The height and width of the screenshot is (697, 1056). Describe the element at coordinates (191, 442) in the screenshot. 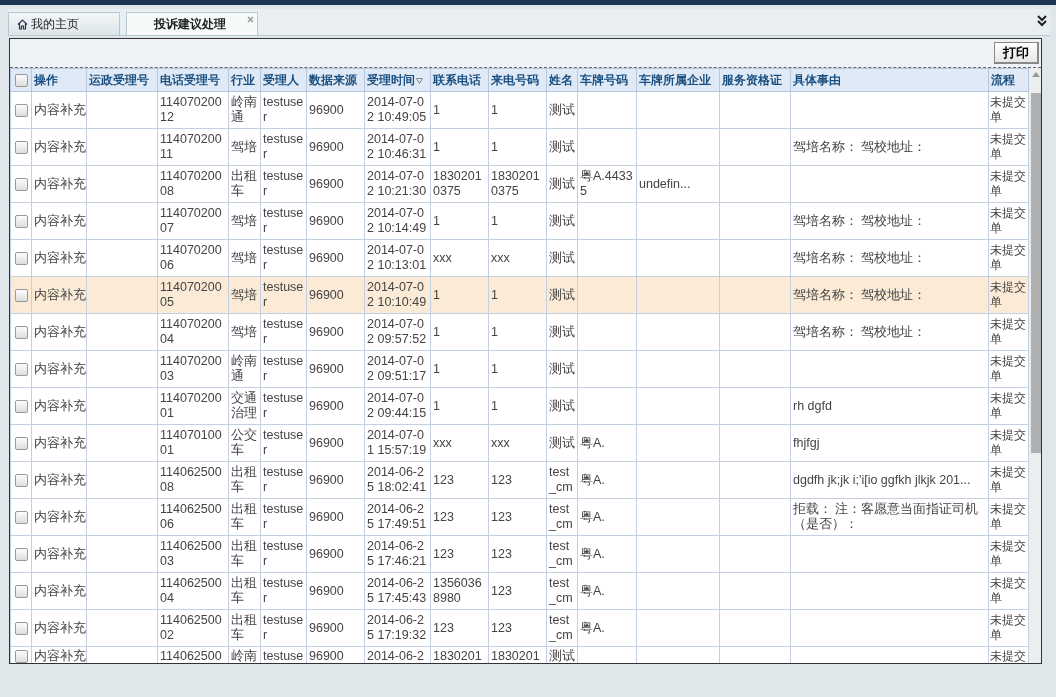

I see `table-cell: 11407010001` at that location.